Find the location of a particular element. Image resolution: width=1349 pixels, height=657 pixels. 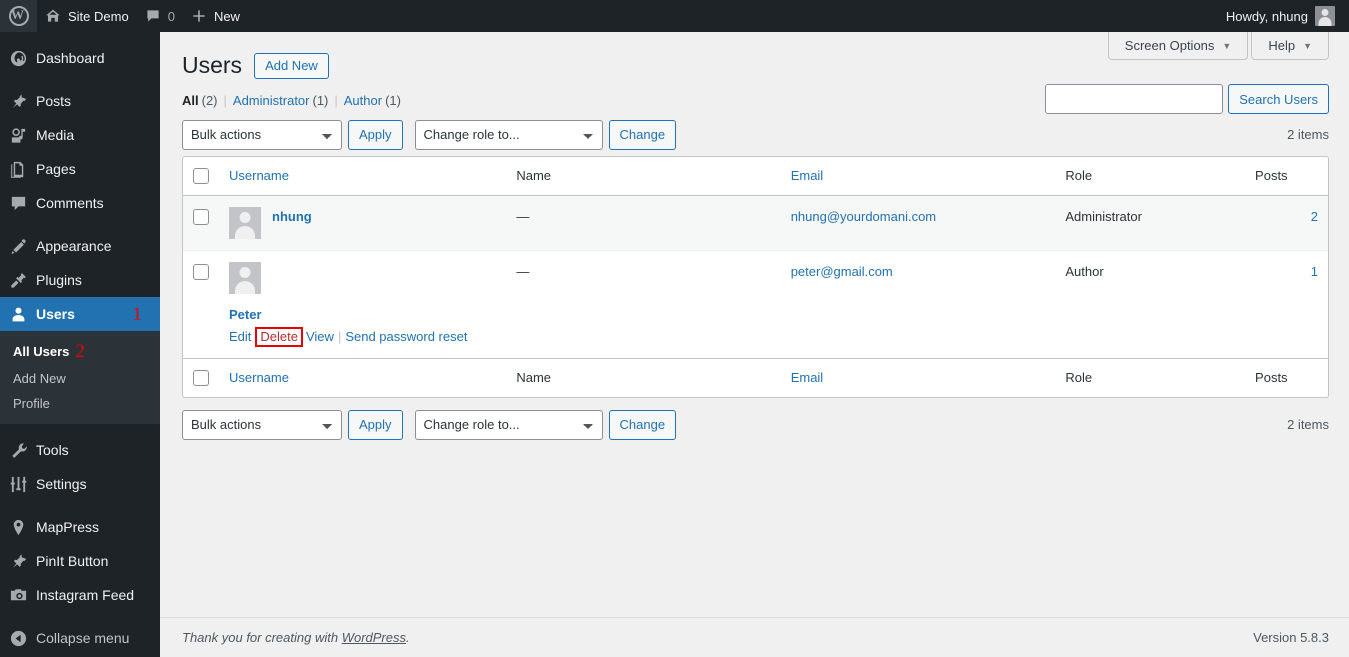

sidebar-item-all-users: All Users 2 is located at coordinates (80, 351).